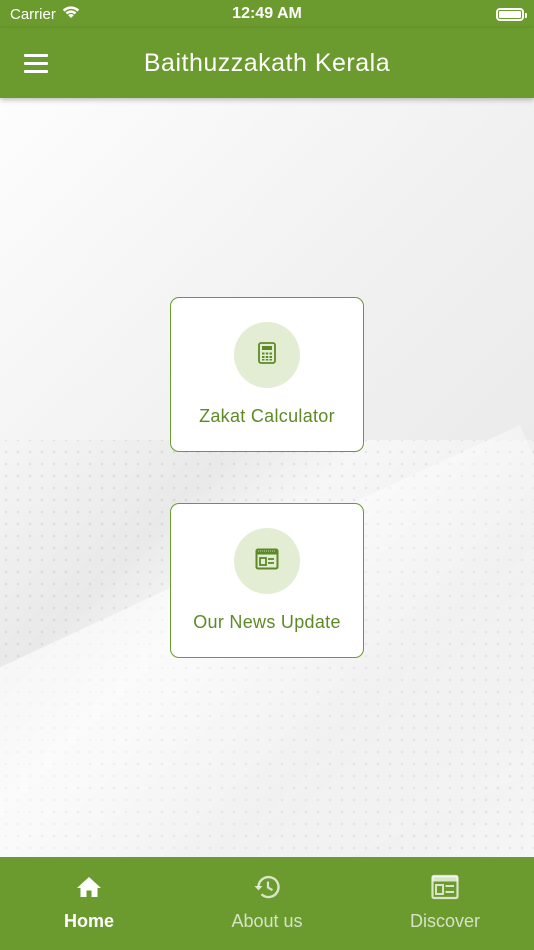 The height and width of the screenshot is (950, 534). I want to click on news-update-label: Our News Update, so click(267, 622).